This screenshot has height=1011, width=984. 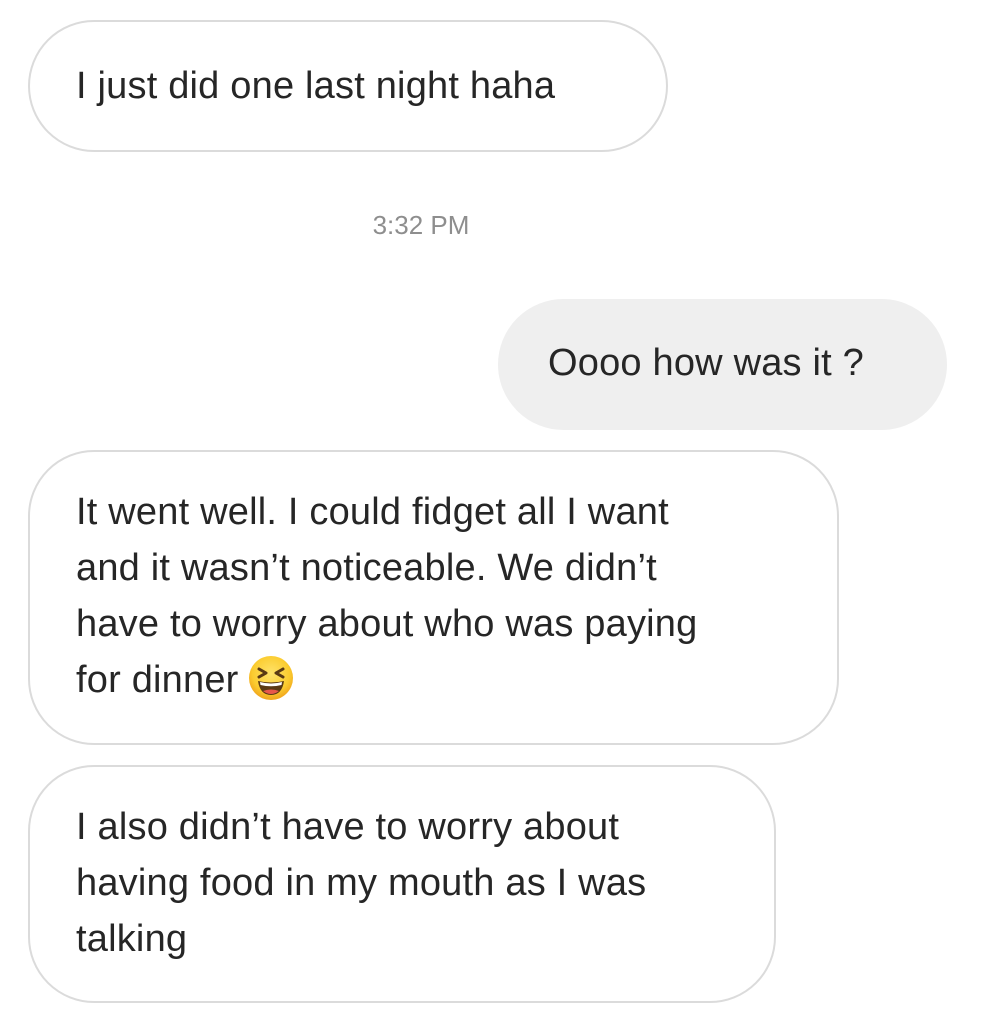 What do you see at coordinates (132, 939) in the screenshot?
I see `message-line: talking` at bounding box center [132, 939].